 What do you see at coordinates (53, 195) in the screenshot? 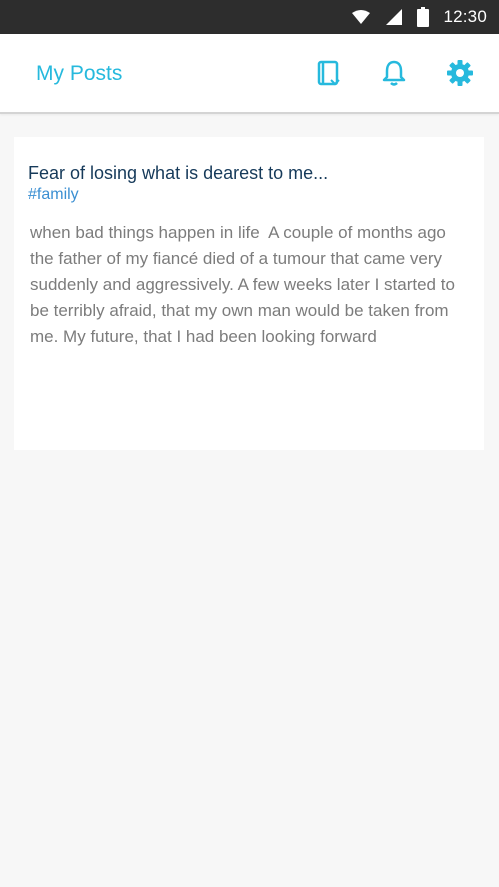
I see `post-tag: #family` at bounding box center [53, 195].